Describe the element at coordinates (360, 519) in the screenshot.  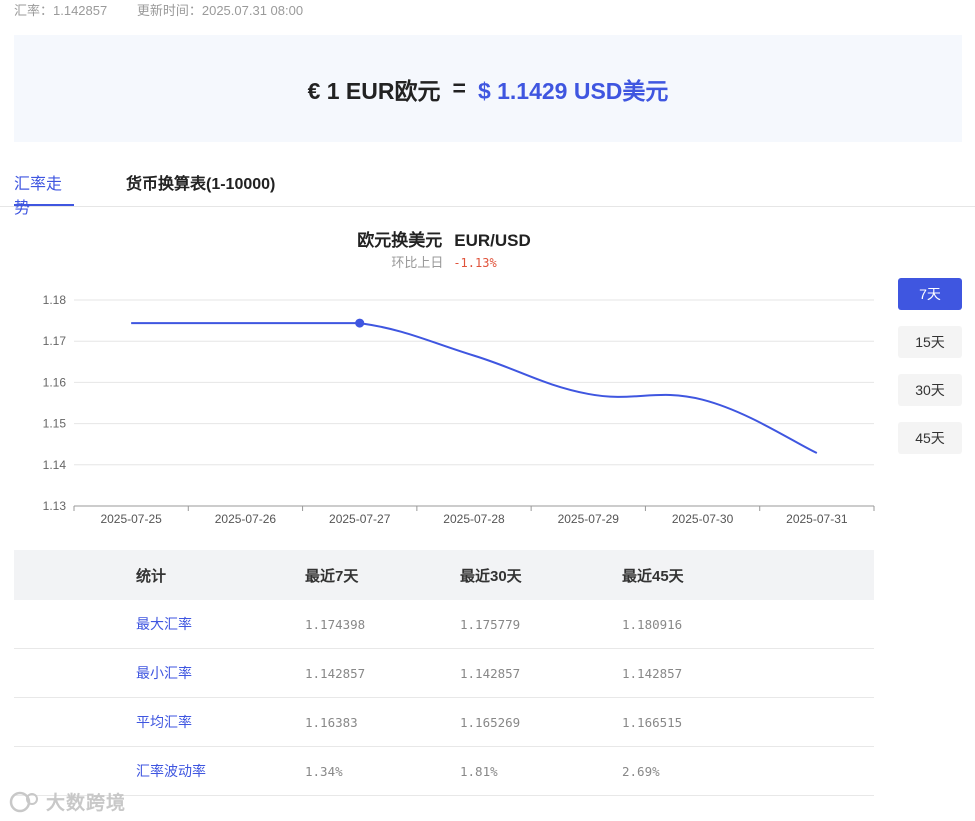
I see `x-tick-label: 2025-07-27` at that location.